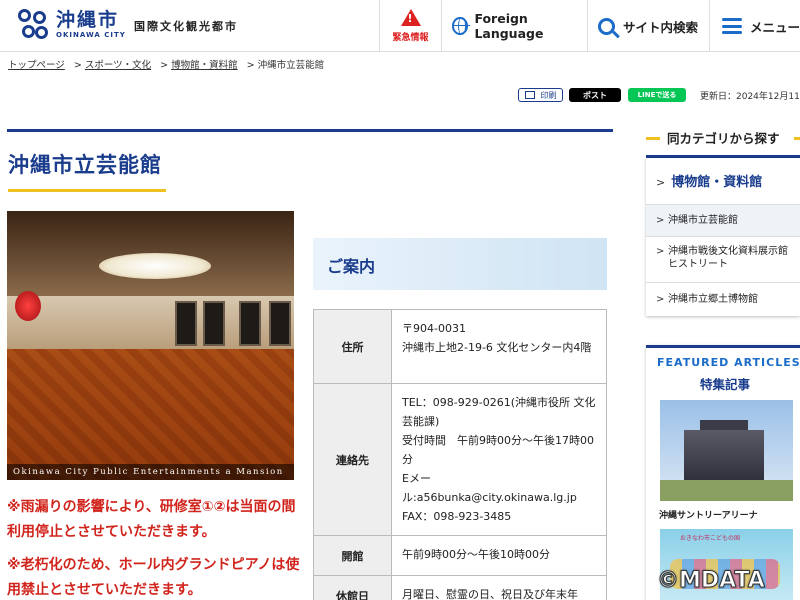  What do you see at coordinates (723, 220) in the screenshot?
I see `sidebar-item-geinokan: 沖縄市立芸能館` at bounding box center [723, 220].